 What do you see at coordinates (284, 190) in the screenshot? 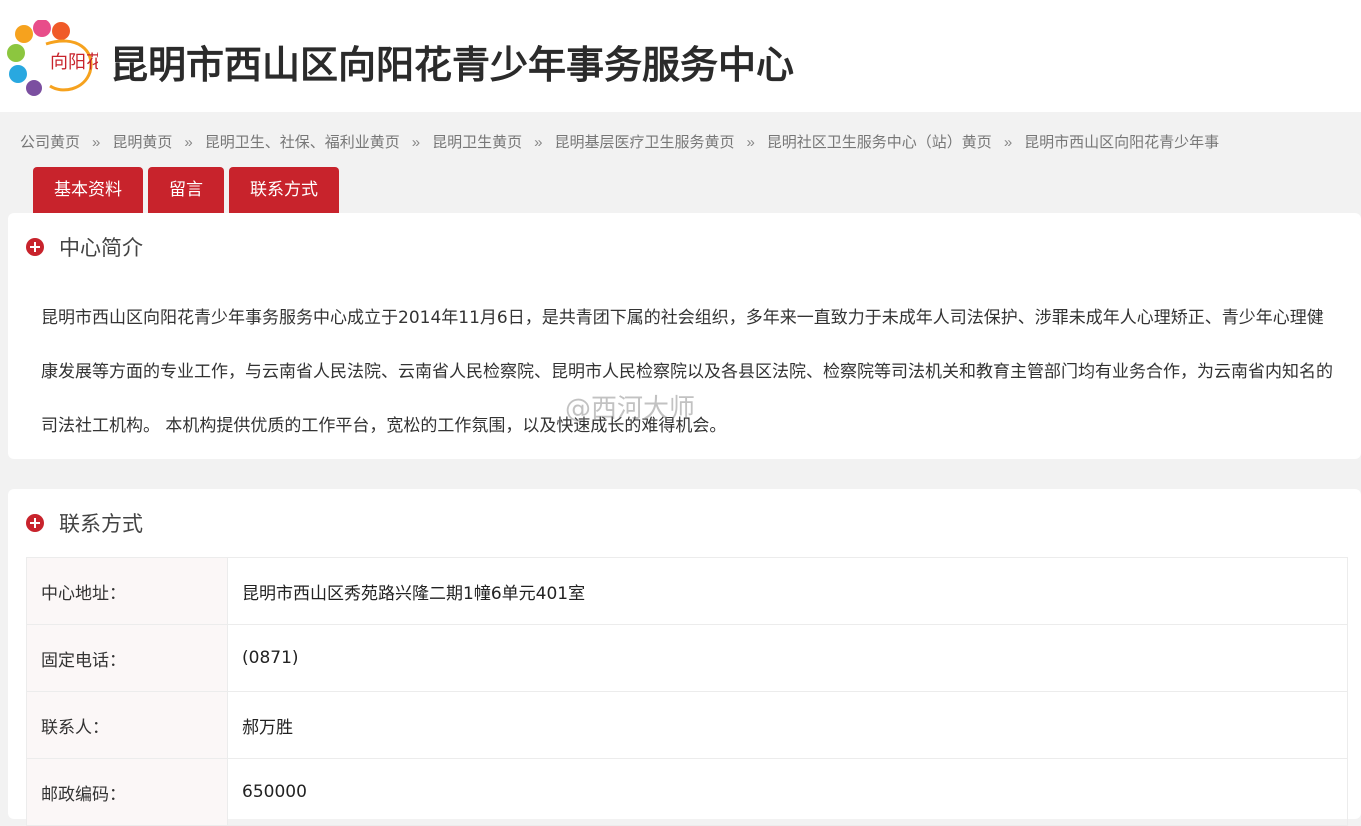
I see `tab-contact: 联系方式` at bounding box center [284, 190].